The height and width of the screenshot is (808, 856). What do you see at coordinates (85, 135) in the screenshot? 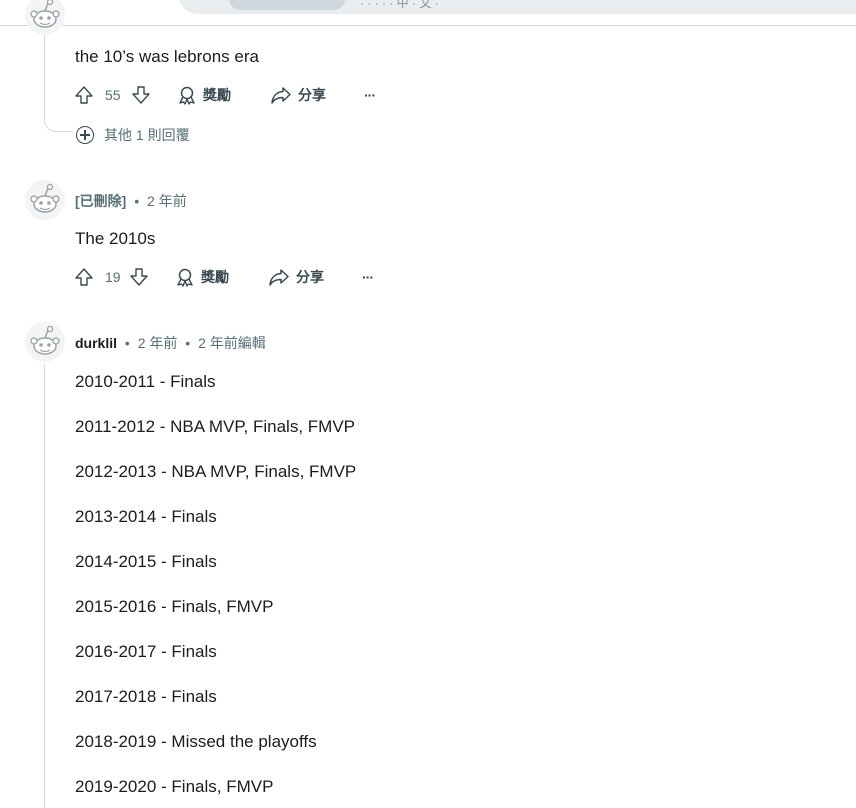
I see `plus-circle-icon` at bounding box center [85, 135].